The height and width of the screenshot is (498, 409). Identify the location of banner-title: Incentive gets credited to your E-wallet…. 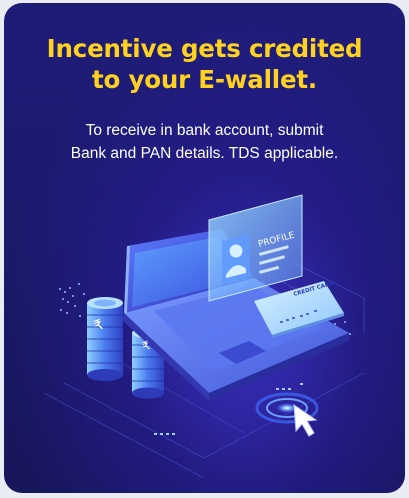
(204, 64).